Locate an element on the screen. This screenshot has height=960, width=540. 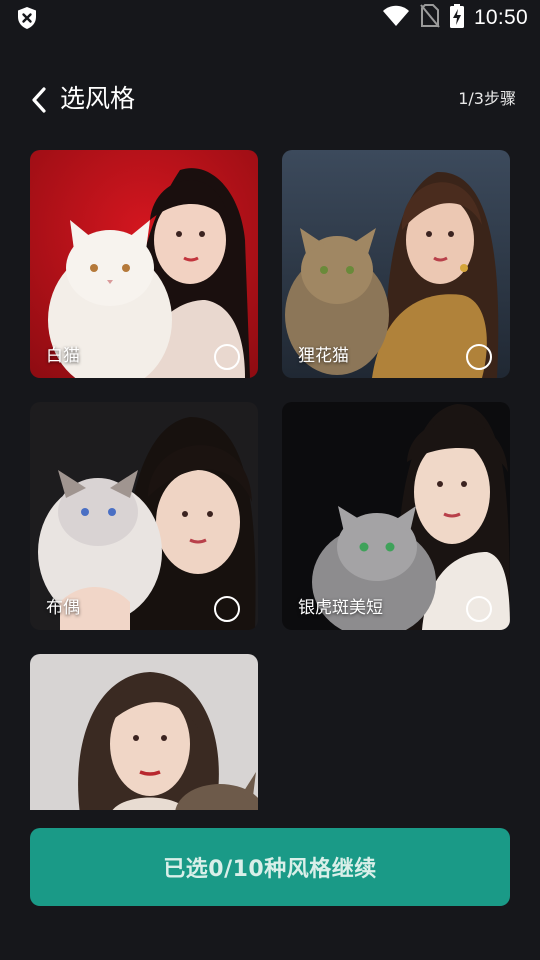
style-card-silver-tabby: 银虎斑美短 is located at coordinates (396, 516).